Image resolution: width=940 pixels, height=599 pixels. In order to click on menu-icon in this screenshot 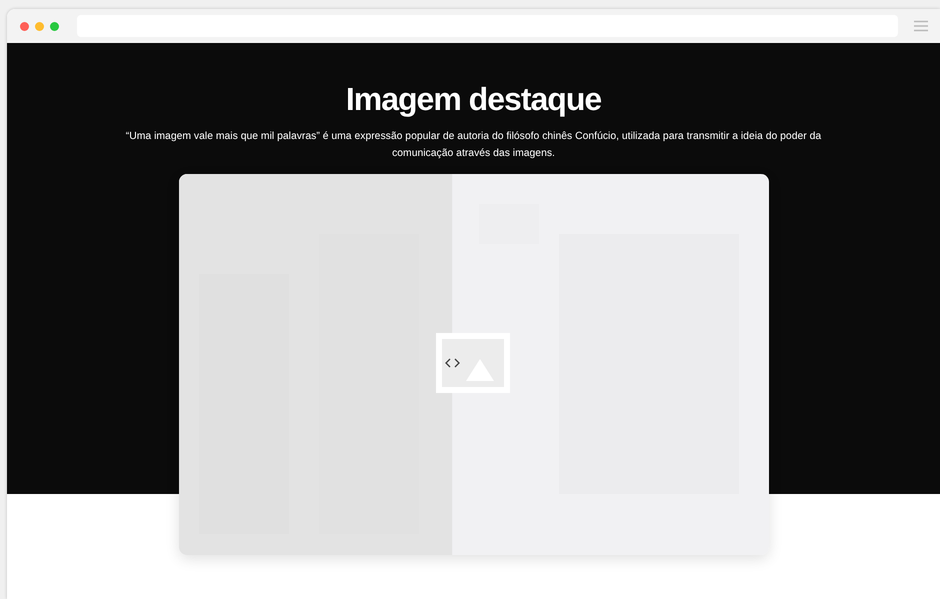, I will do `click(921, 26)`.